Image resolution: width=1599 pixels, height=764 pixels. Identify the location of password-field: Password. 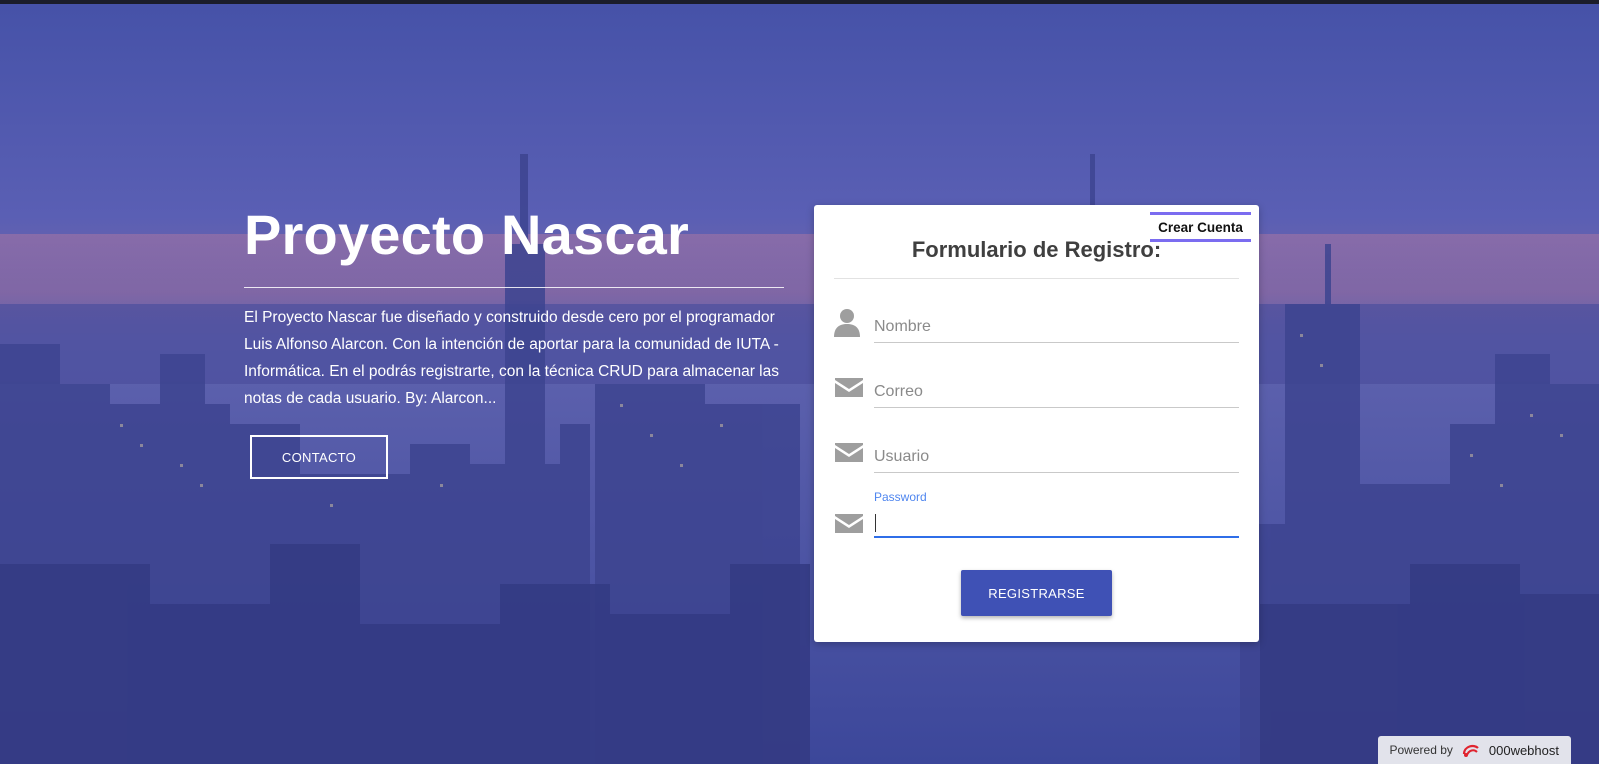
(1036, 518).